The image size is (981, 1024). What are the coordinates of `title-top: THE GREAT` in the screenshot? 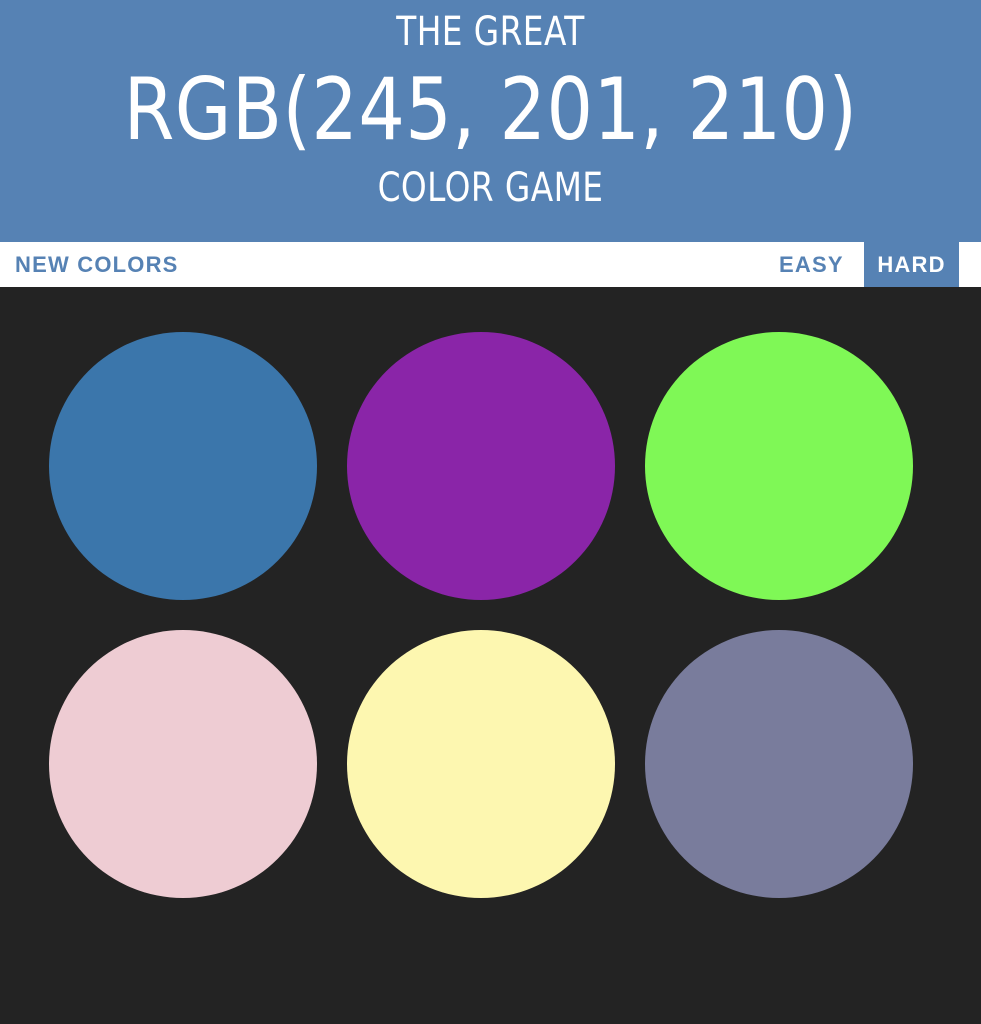 It's located at (490, 32).